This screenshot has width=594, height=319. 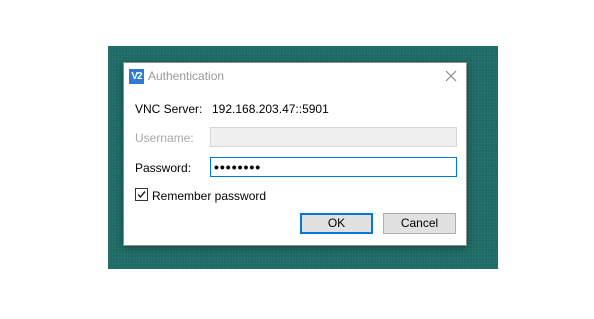 I want to click on server-address: 192.168.203.47::5901, so click(x=270, y=109).